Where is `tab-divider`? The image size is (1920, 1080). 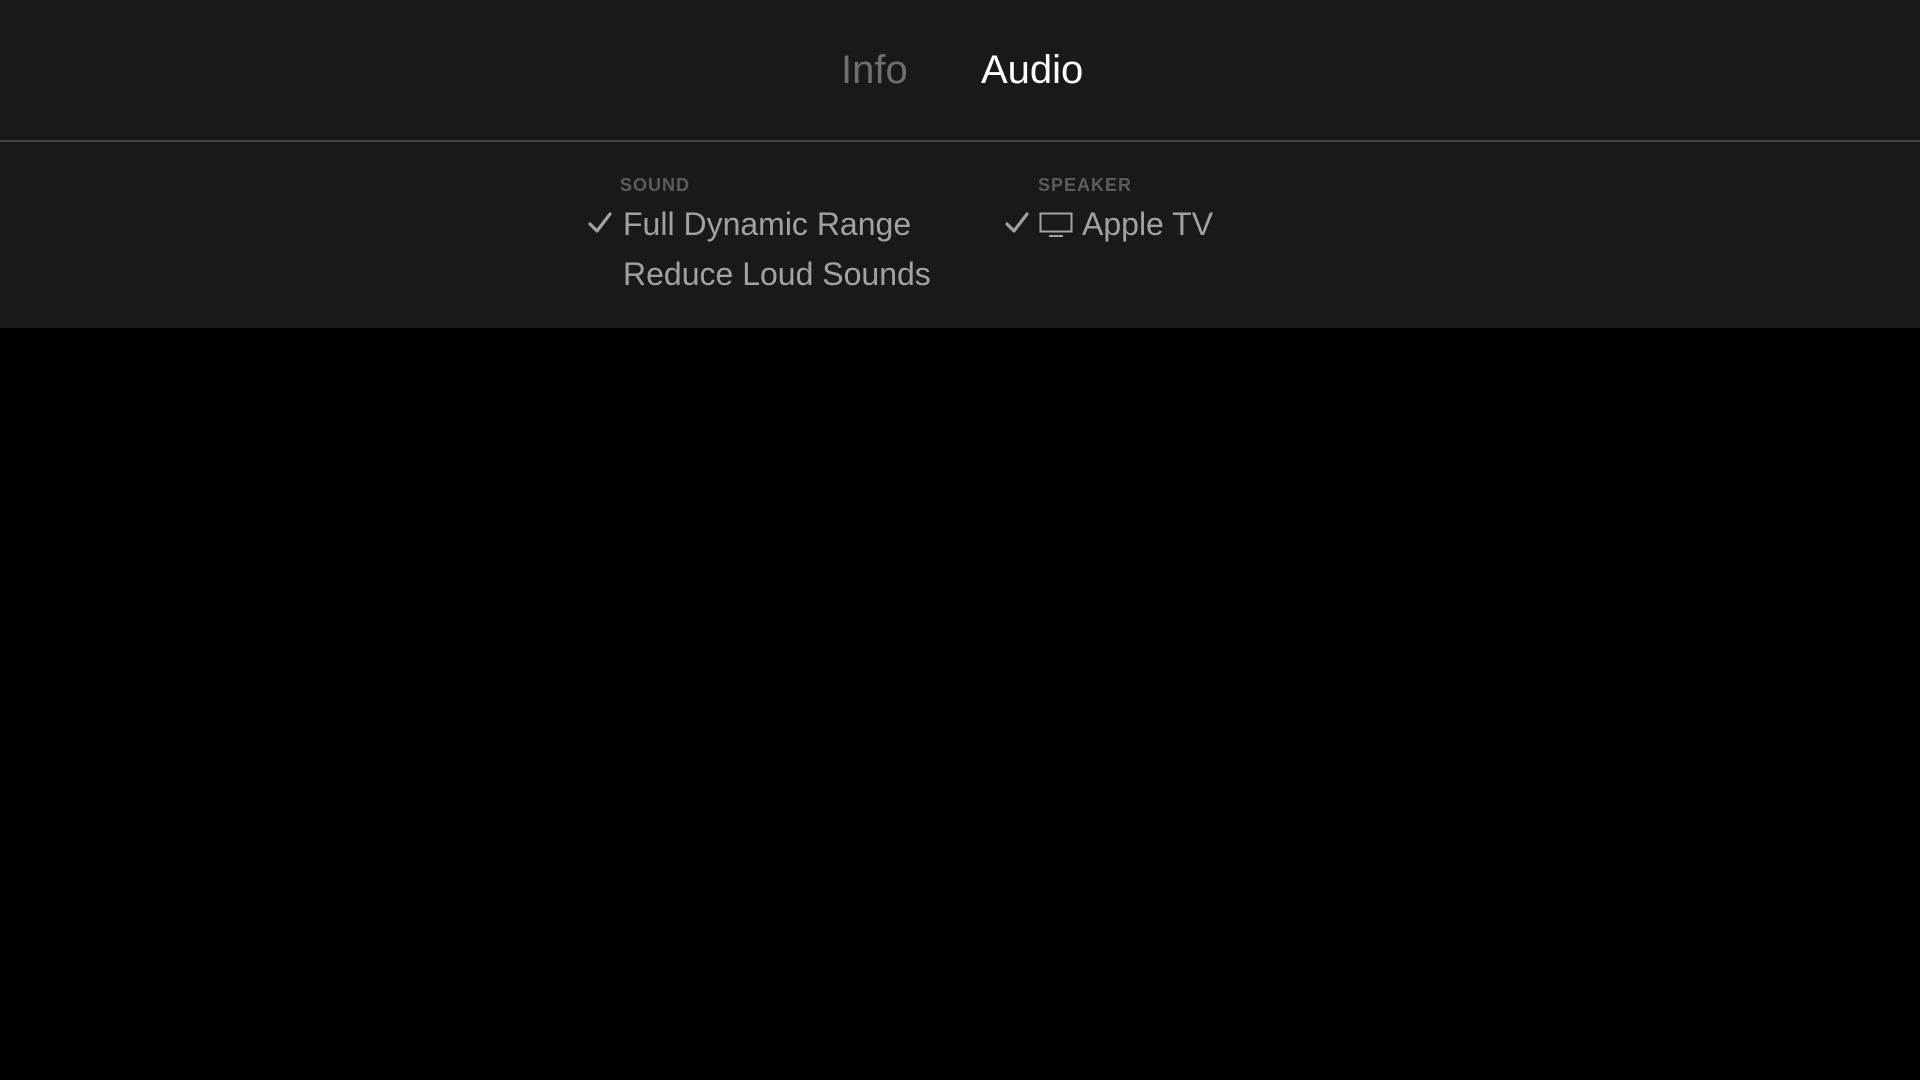
tab-divider is located at coordinates (960, 141).